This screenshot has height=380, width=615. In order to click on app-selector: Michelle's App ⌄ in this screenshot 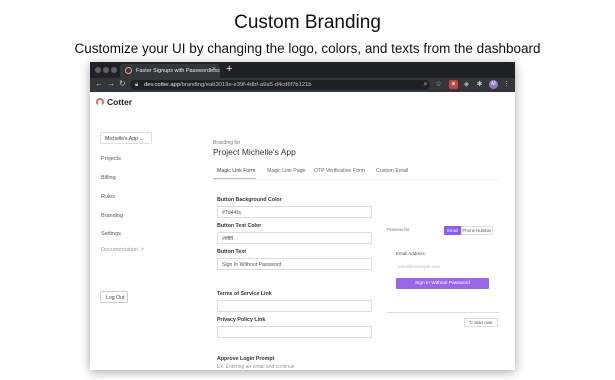, I will do `click(126, 138)`.